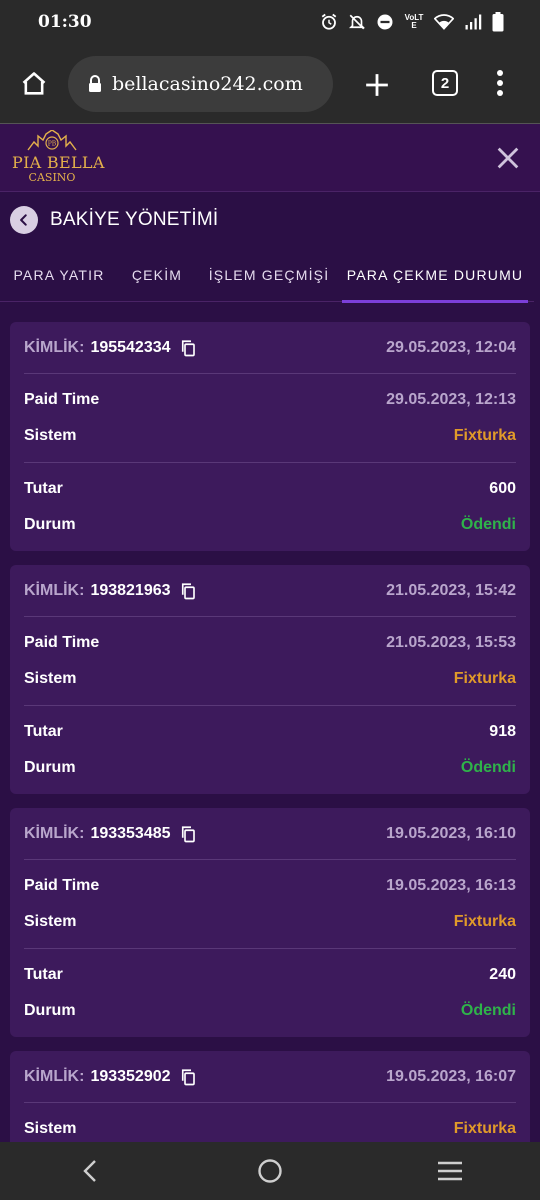 Image resolution: width=540 pixels, height=1200 pixels. I want to click on alarm-icon, so click(329, 22).